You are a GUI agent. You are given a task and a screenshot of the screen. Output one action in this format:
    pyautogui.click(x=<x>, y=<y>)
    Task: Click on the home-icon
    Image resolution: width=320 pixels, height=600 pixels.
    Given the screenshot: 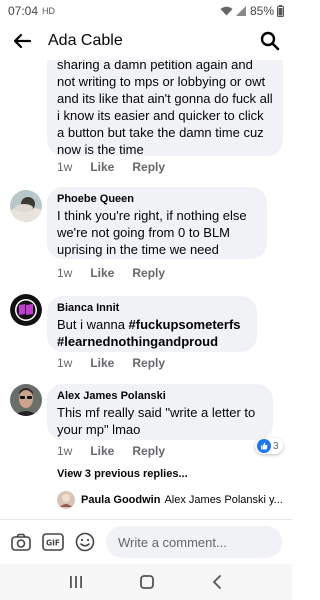 What is the action you would take?
    pyautogui.click(x=147, y=582)
    